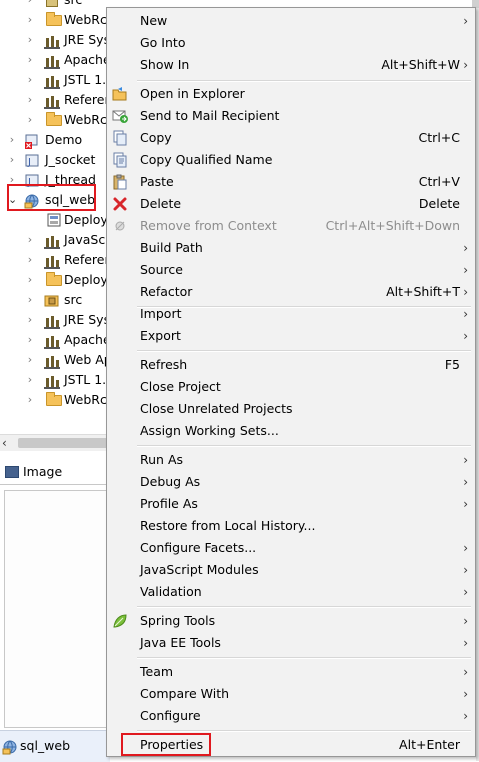 The height and width of the screenshot is (762, 479). I want to click on menu-item-run-as: Run As ›, so click(291, 460).